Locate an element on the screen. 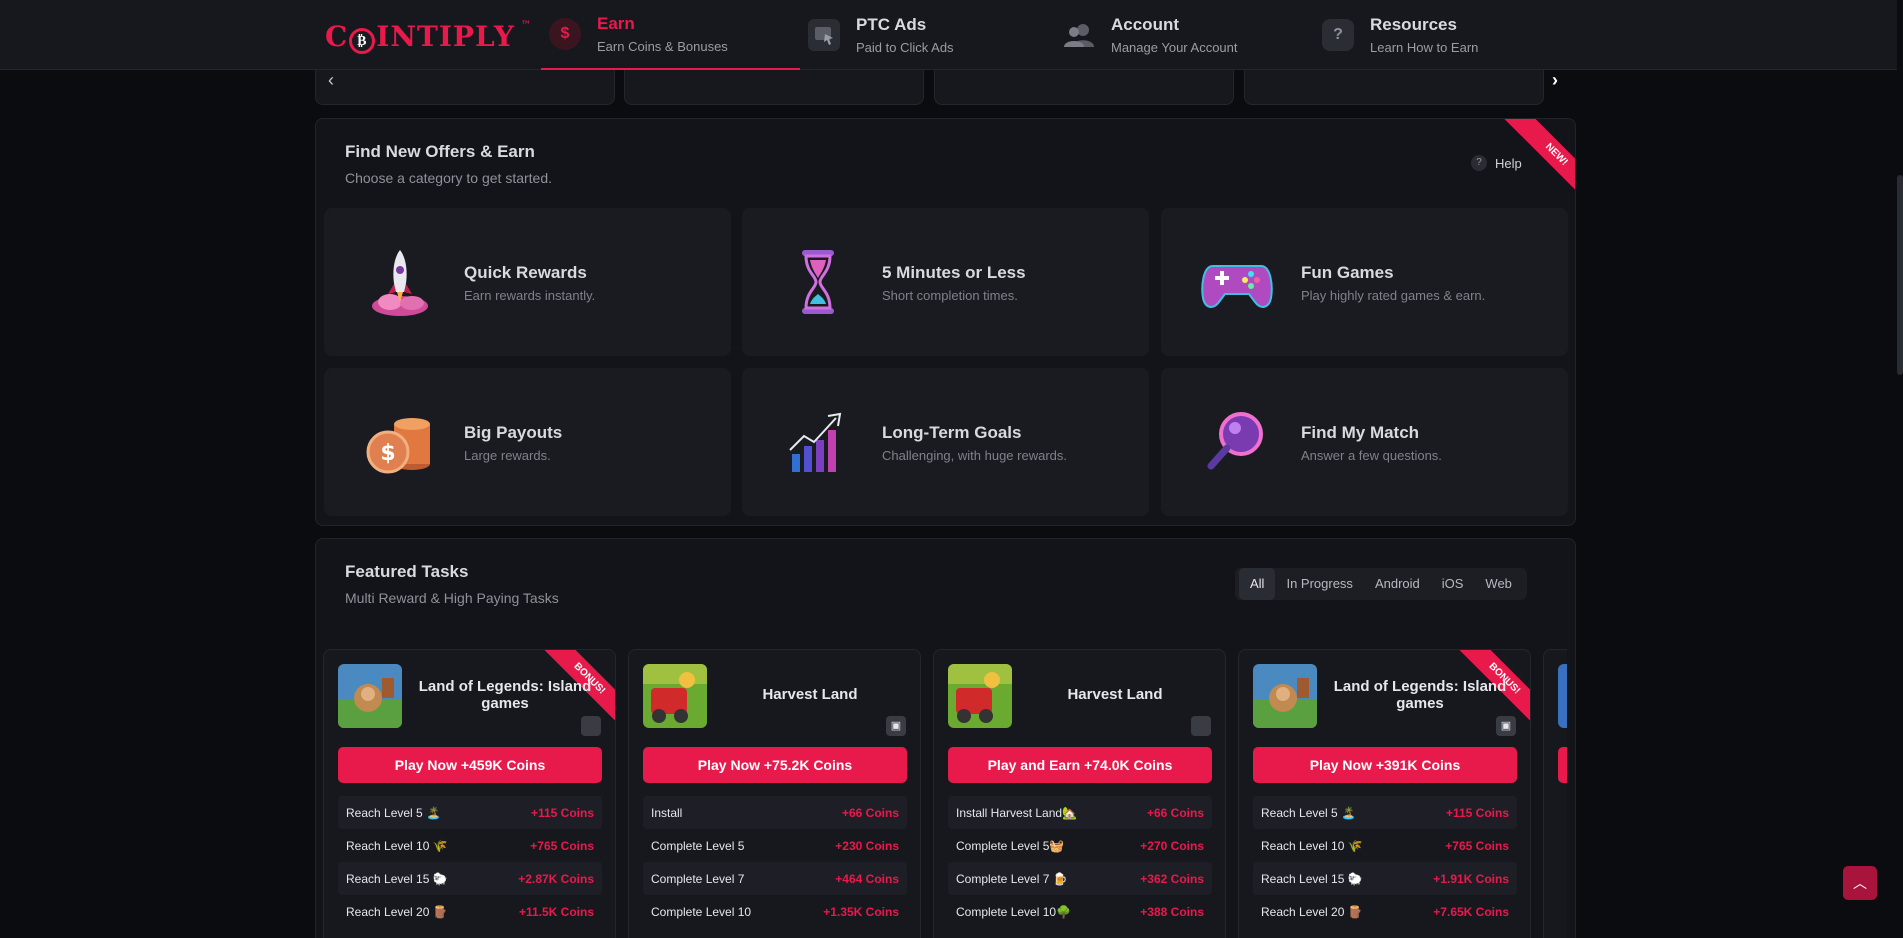 Image resolution: width=1903 pixels, height=938 pixels. reward-row: Reach Level 10 🌾 +765 Coins is located at coordinates (1385, 845).